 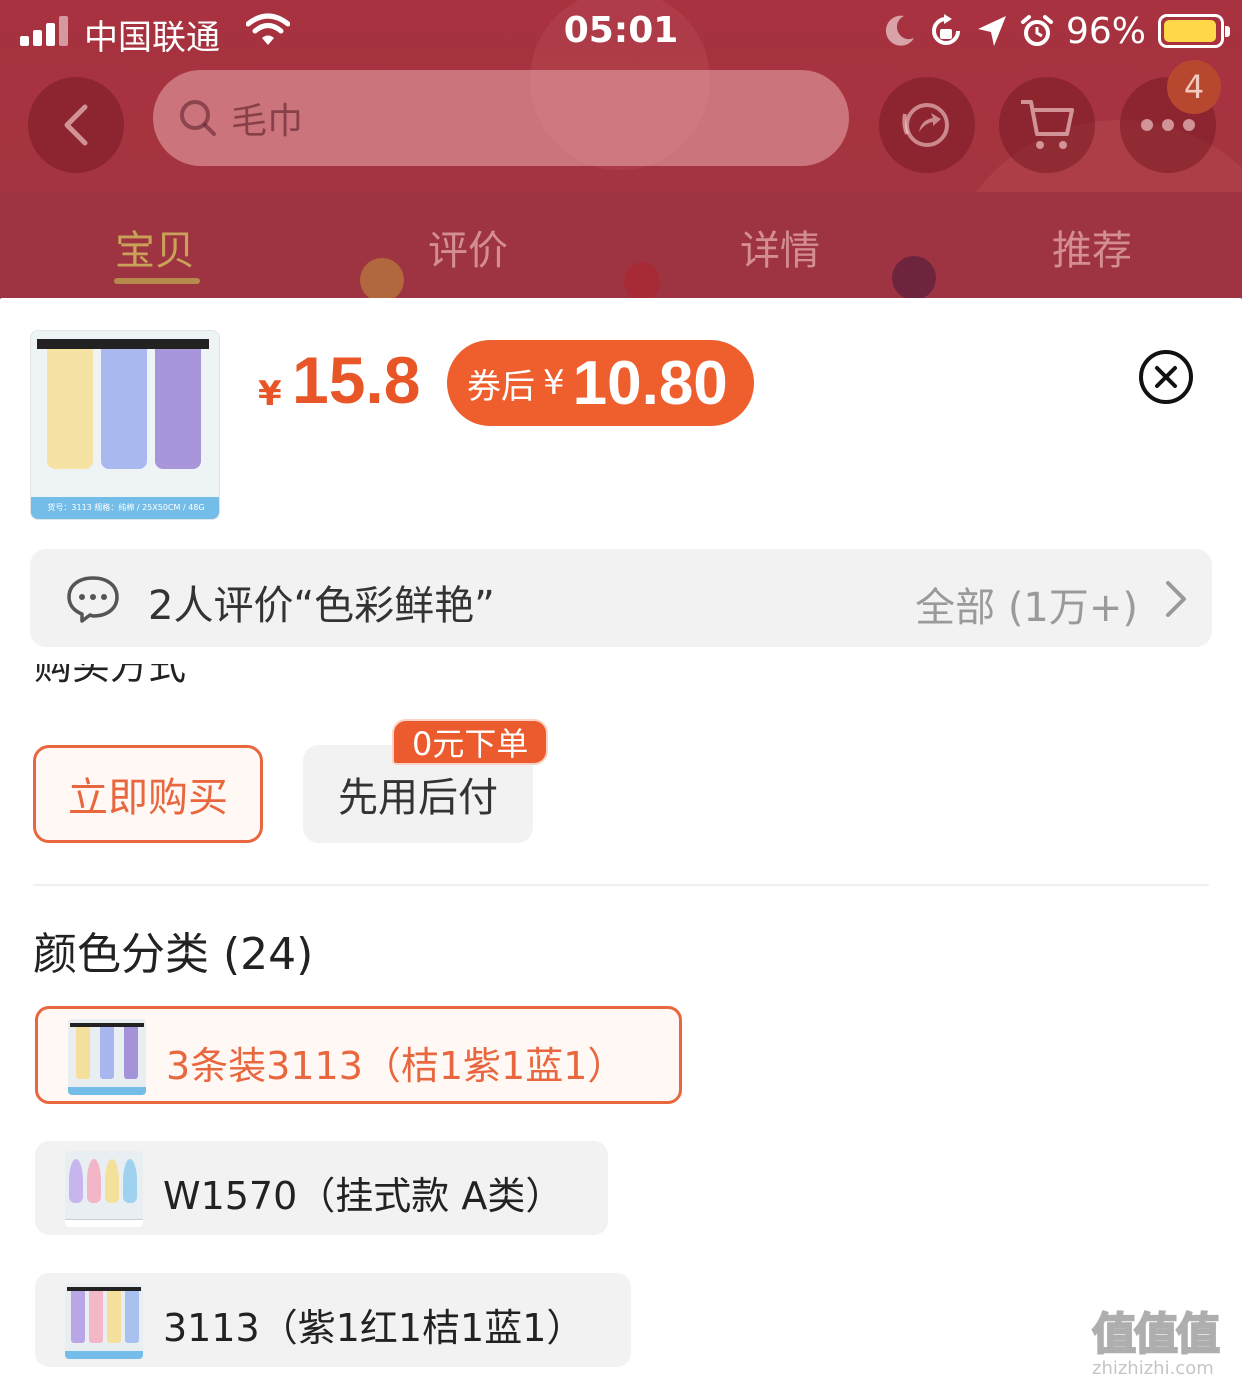 I want to click on battery-percentage: 96%, so click(x=1105, y=31).